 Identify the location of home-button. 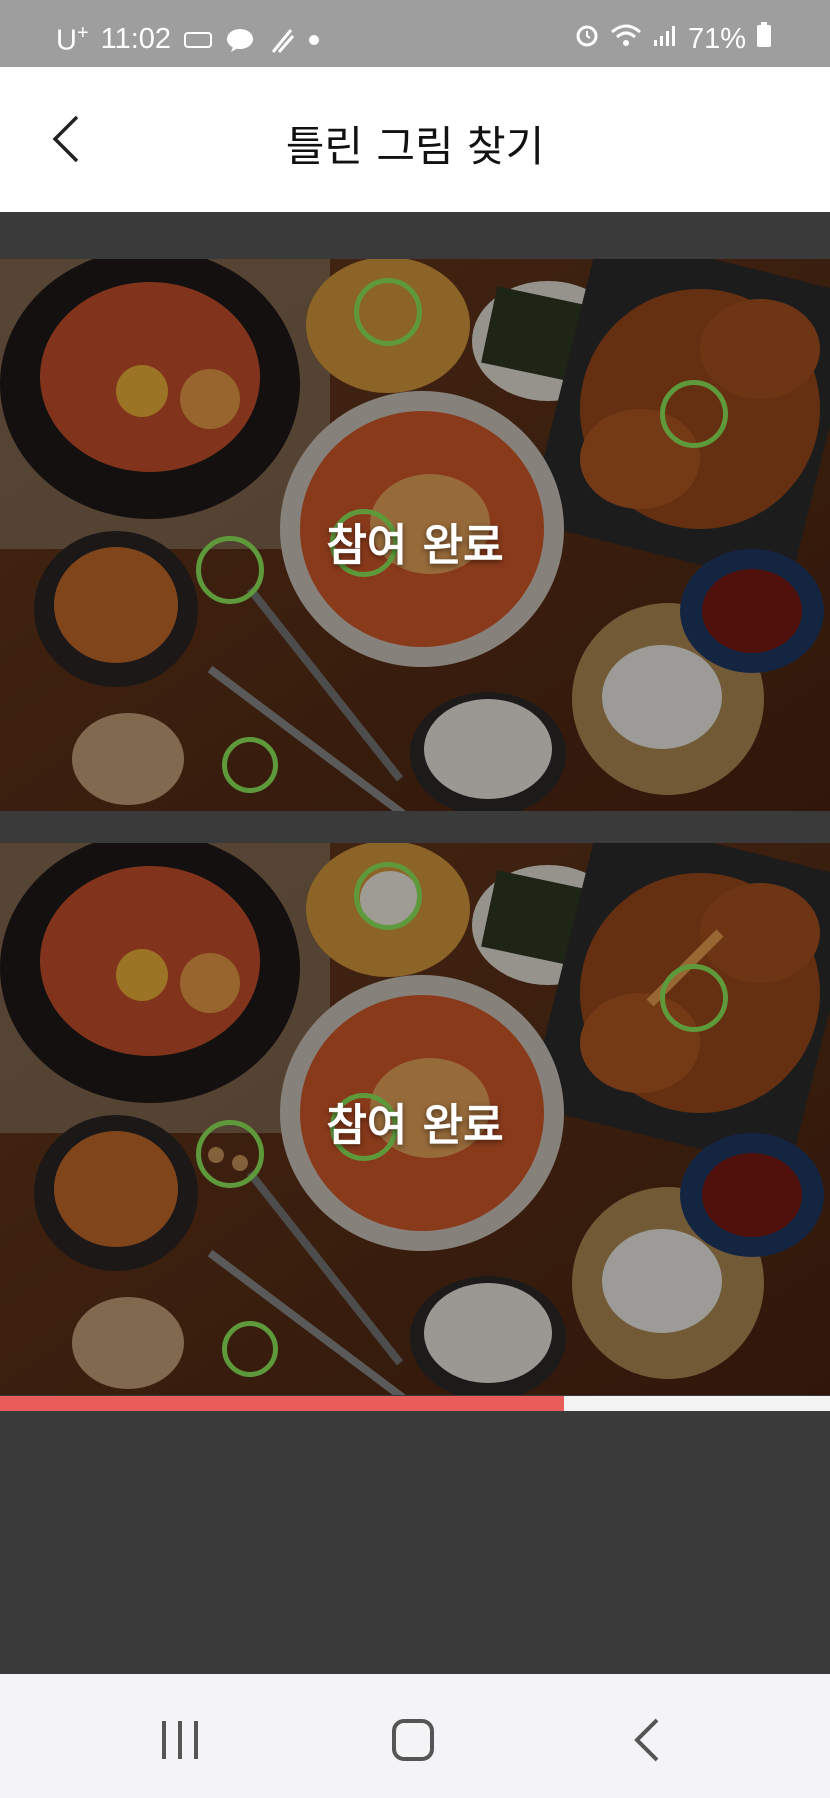
(413, 1740).